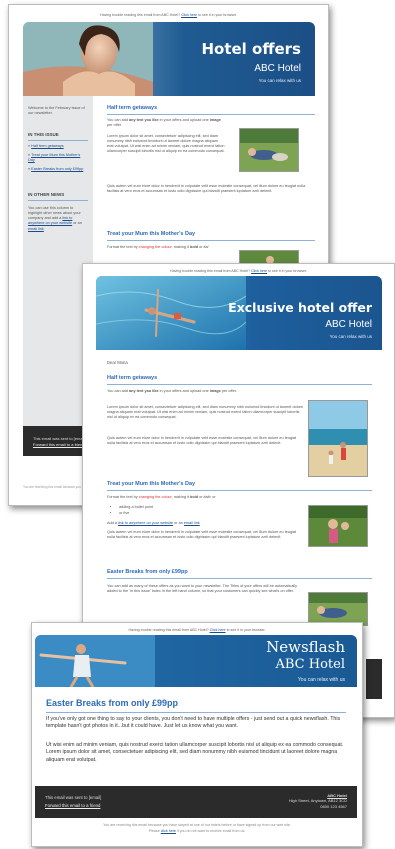 The width and height of the screenshot is (395, 849). I want to click on pool-swimmer-image, so click(171, 313).